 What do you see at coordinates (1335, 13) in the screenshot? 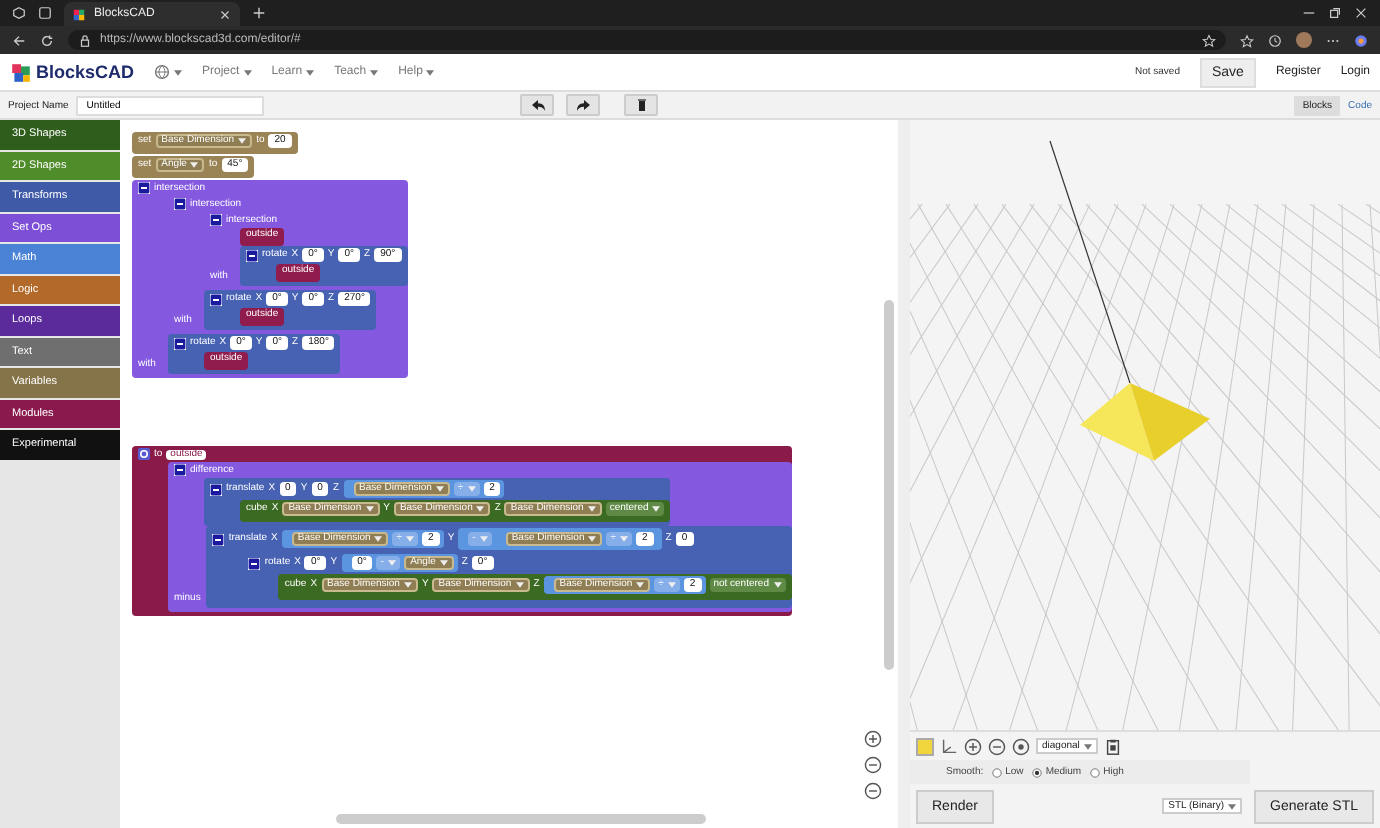
I see `restore-icon` at bounding box center [1335, 13].